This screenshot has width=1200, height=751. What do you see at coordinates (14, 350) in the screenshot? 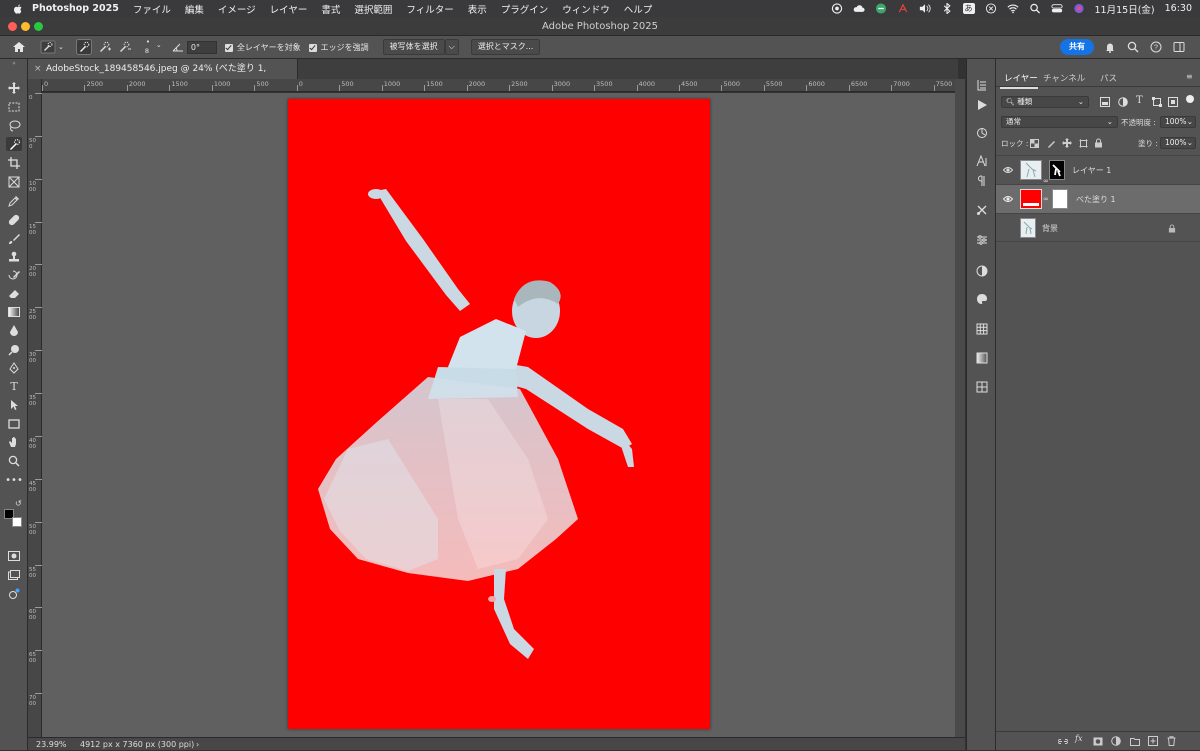
I see `dodge-tool-icon` at bounding box center [14, 350].